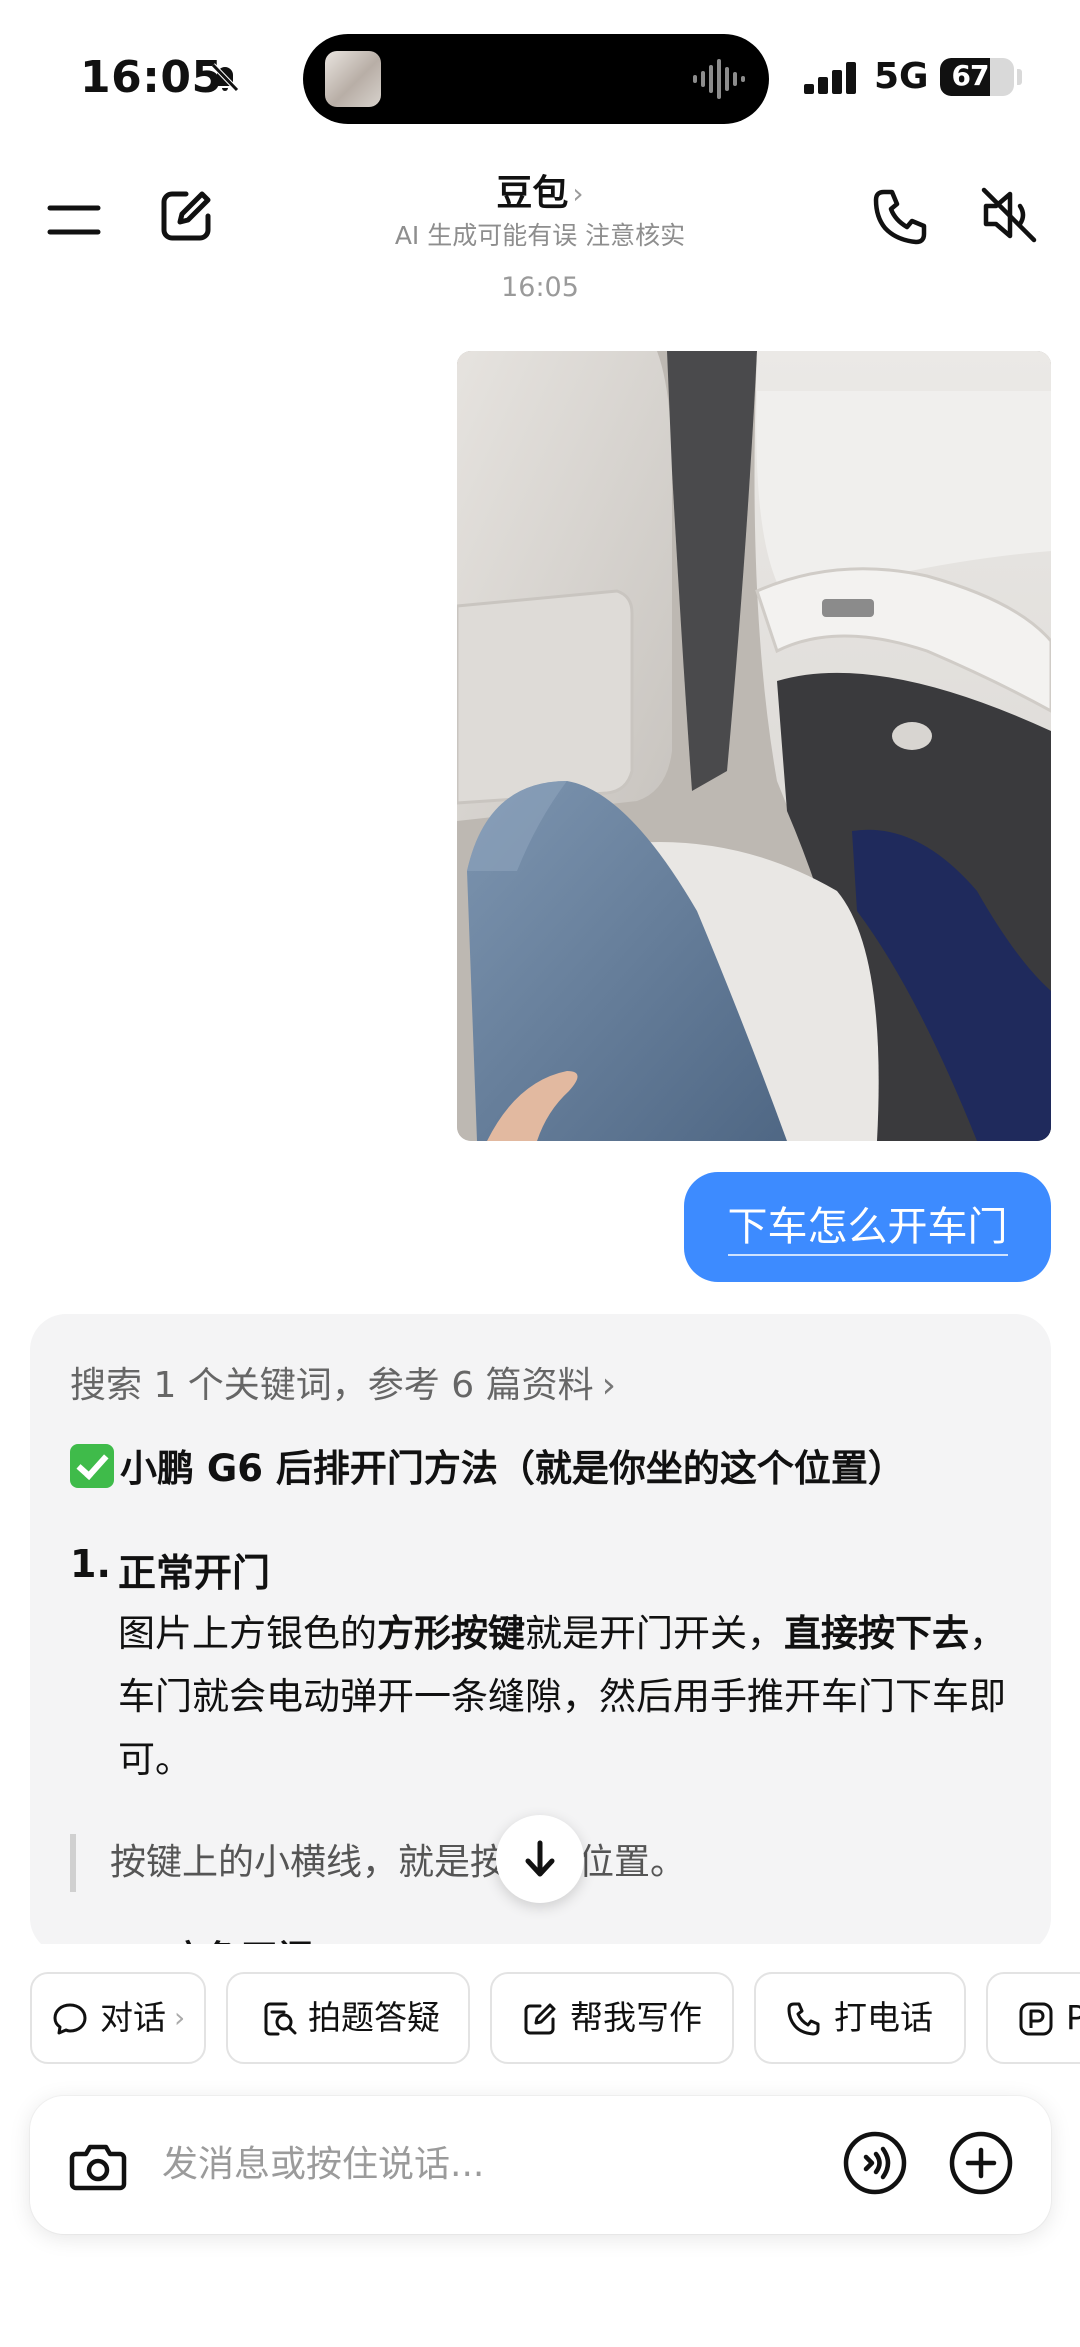  What do you see at coordinates (194, 1573) in the screenshot?
I see `list-item-title: 正常开门` at bounding box center [194, 1573].